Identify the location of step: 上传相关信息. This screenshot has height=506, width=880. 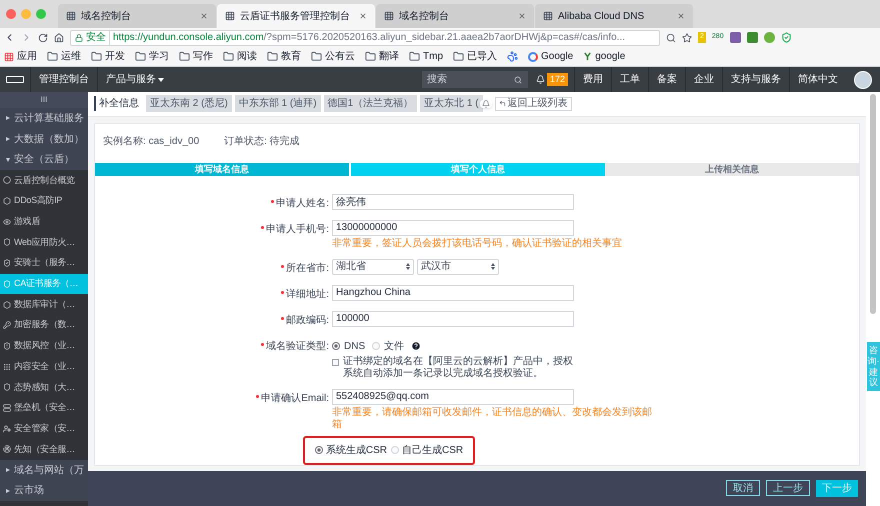
(732, 169).